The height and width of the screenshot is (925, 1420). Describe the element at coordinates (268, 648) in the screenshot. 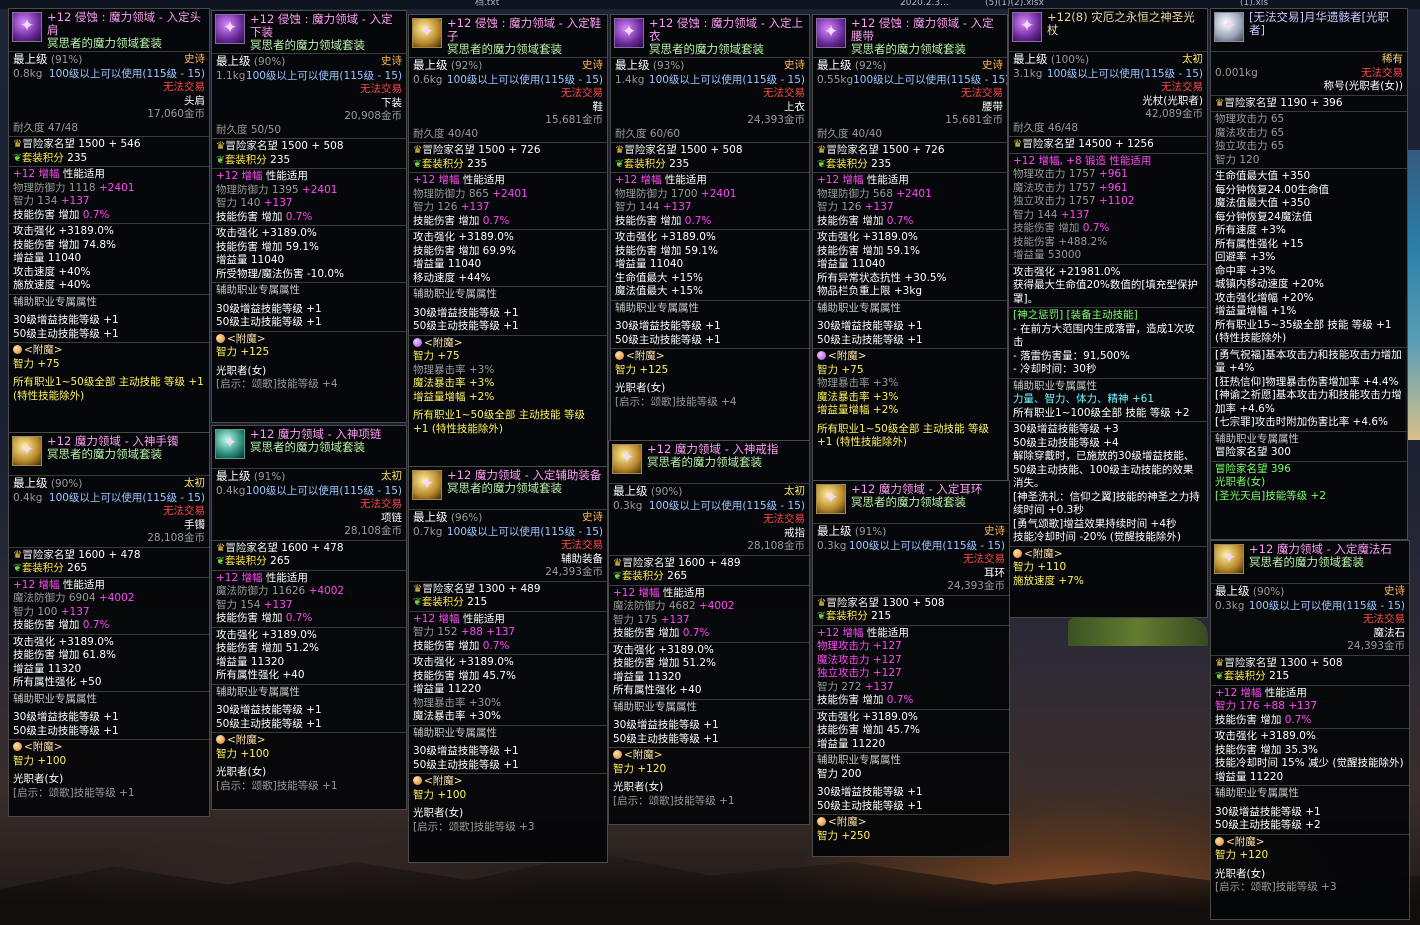

I see `stat-line: 技能伤害 增加 51.2%` at that location.